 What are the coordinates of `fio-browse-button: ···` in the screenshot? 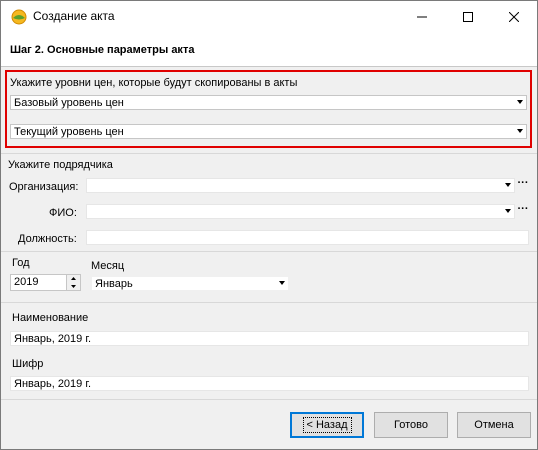 It's located at (523, 210).